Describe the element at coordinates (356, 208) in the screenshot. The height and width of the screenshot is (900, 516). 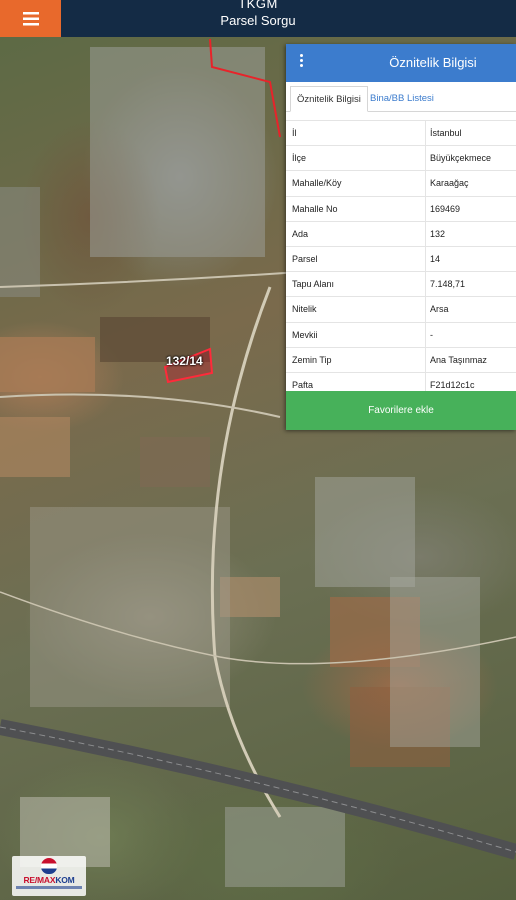
I see `row-key: Mahalle No` at that location.